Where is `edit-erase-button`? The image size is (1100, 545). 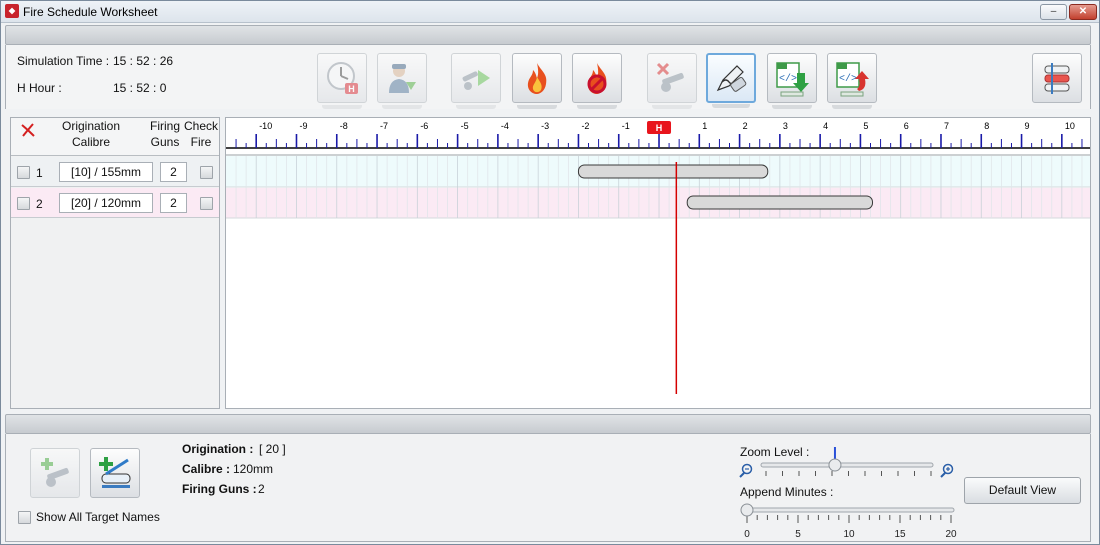 edit-erase-button is located at coordinates (731, 80).